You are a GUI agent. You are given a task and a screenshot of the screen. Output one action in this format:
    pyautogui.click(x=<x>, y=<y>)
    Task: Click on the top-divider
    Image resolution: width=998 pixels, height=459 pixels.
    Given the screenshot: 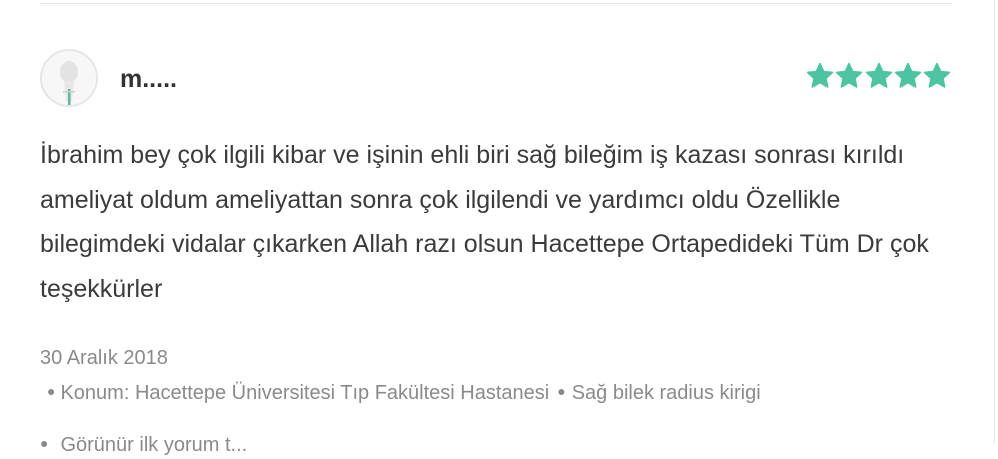 What is the action you would take?
    pyautogui.click(x=496, y=3)
    